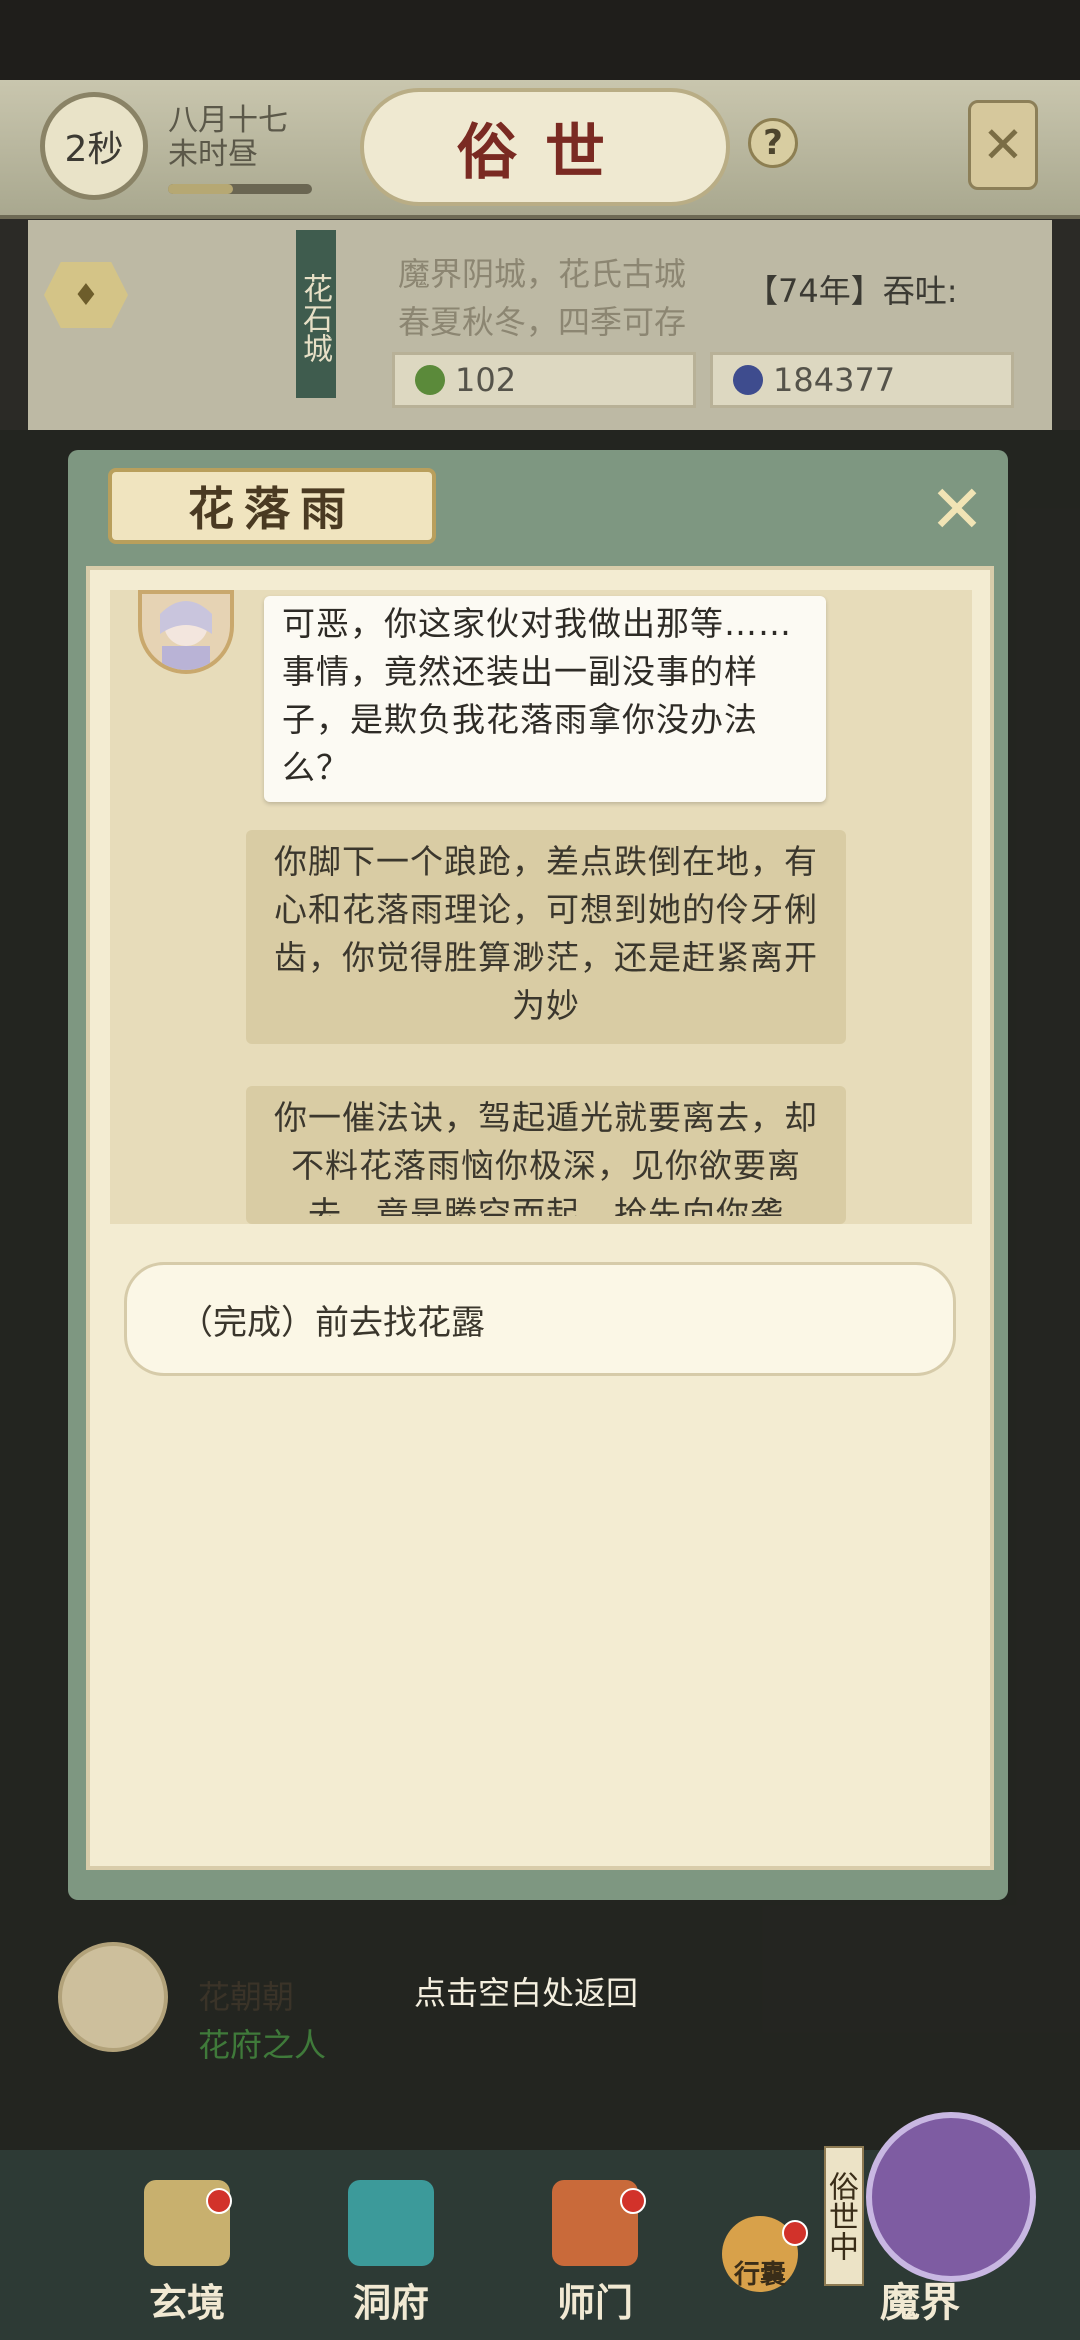  Describe the element at coordinates (834, 380) in the screenshot. I see `stat-spirit-value: 184377` at that location.